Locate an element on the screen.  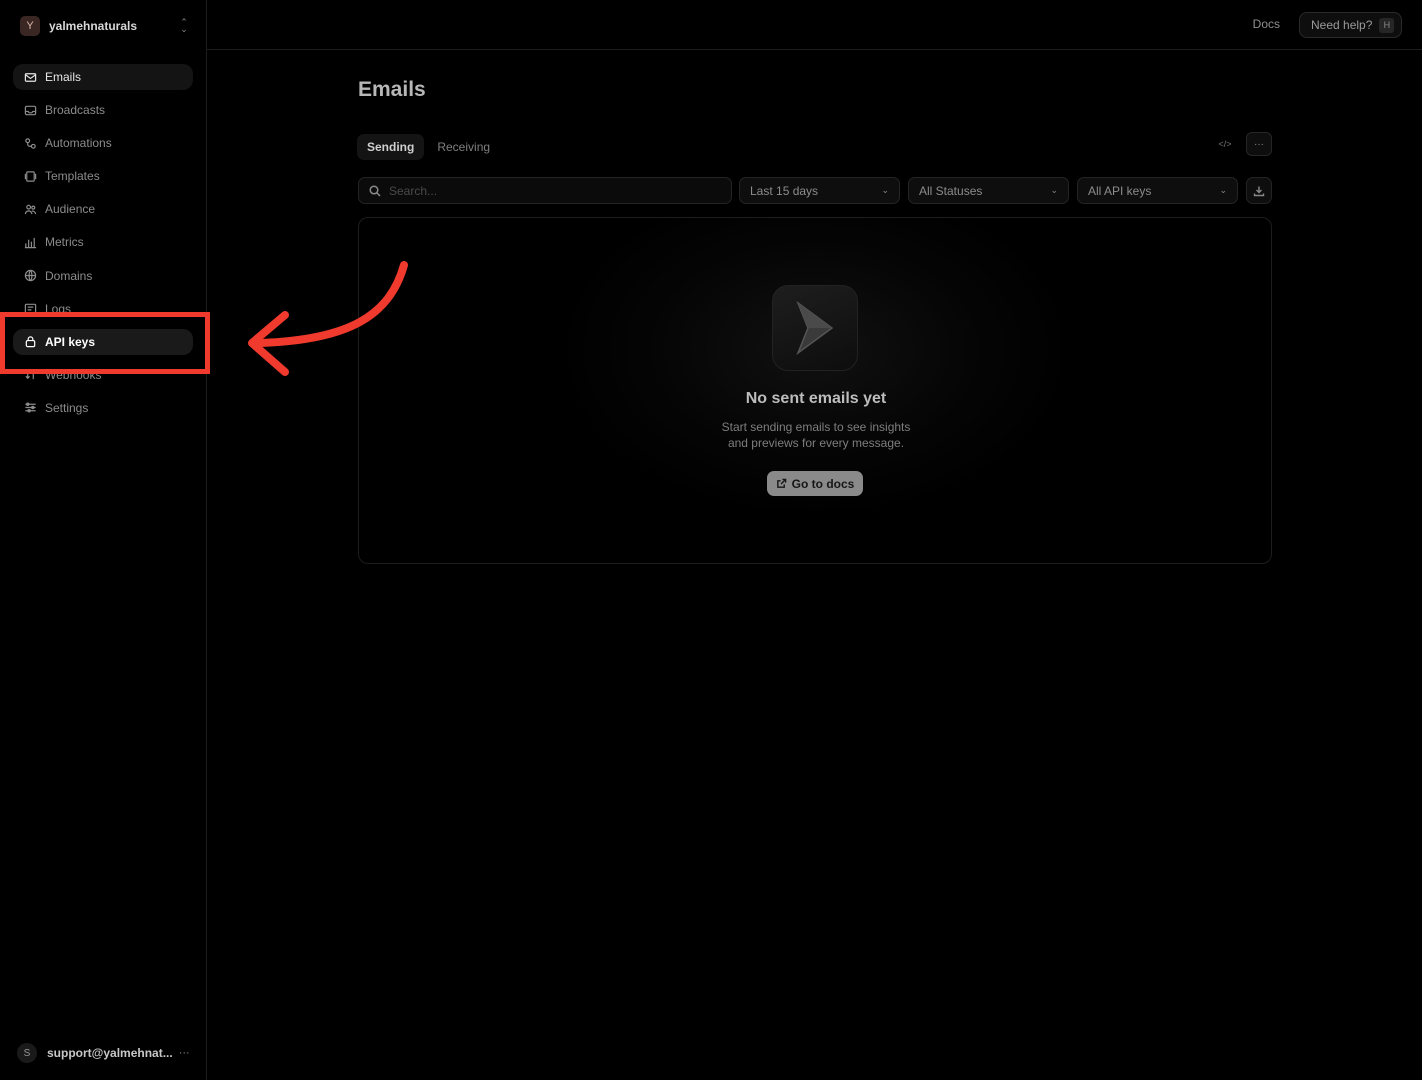
automation-icon is located at coordinates (30, 143).